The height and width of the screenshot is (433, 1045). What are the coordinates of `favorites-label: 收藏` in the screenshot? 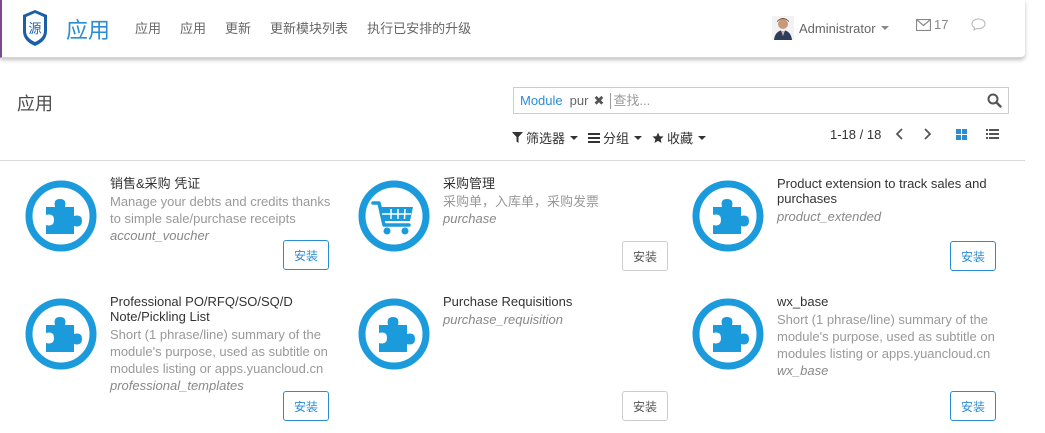 It's located at (680, 138).